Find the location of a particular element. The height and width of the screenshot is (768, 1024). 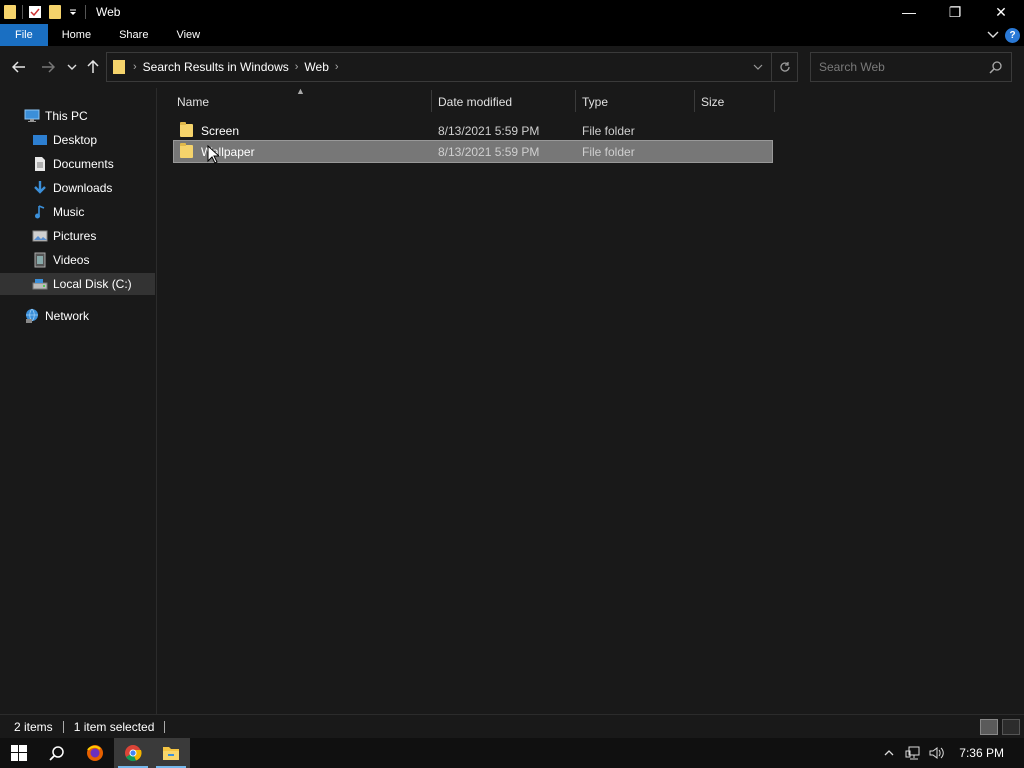

windows-logo-icon is located at coordinates (19, 753).